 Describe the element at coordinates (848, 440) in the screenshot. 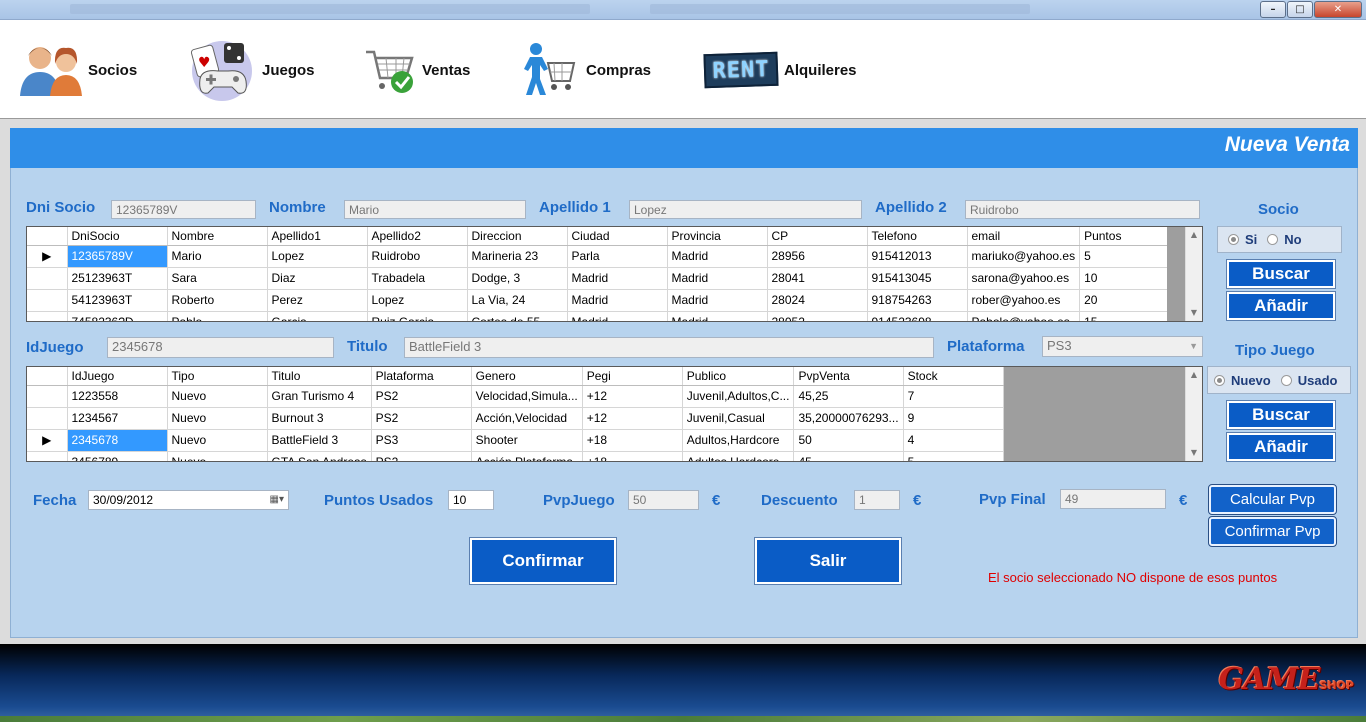

I see `table-cell: 50` at that location.